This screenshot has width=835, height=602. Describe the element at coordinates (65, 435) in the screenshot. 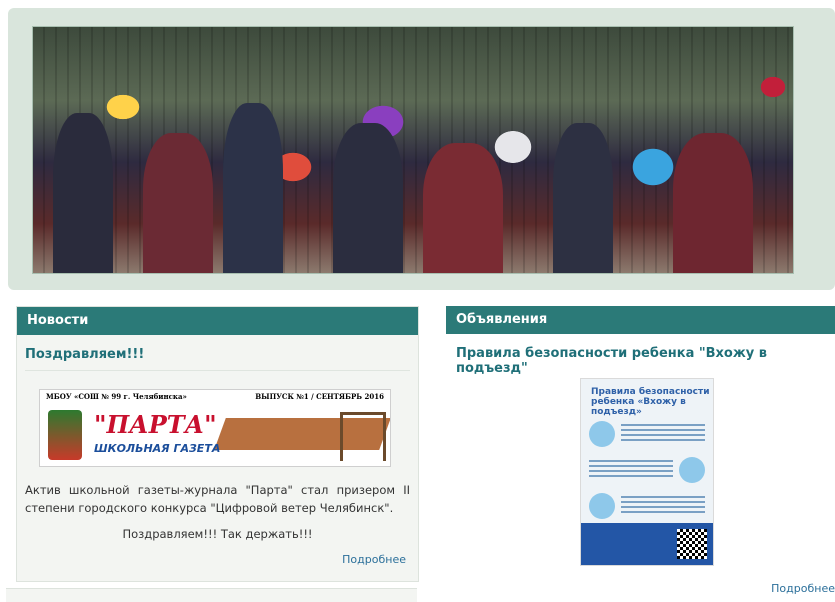

I see `school-emblem-icon` at that location.